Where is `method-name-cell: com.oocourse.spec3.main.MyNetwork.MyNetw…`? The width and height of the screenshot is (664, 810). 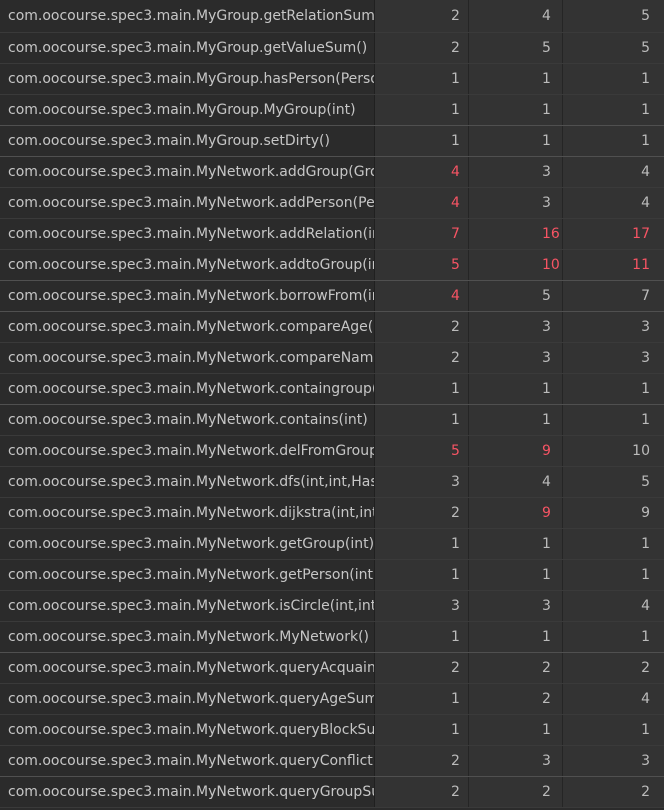 method-name-cell: com.oocourse.spec3.main.MyNetwork.MyNetw… is located at coordinates (187, 637).